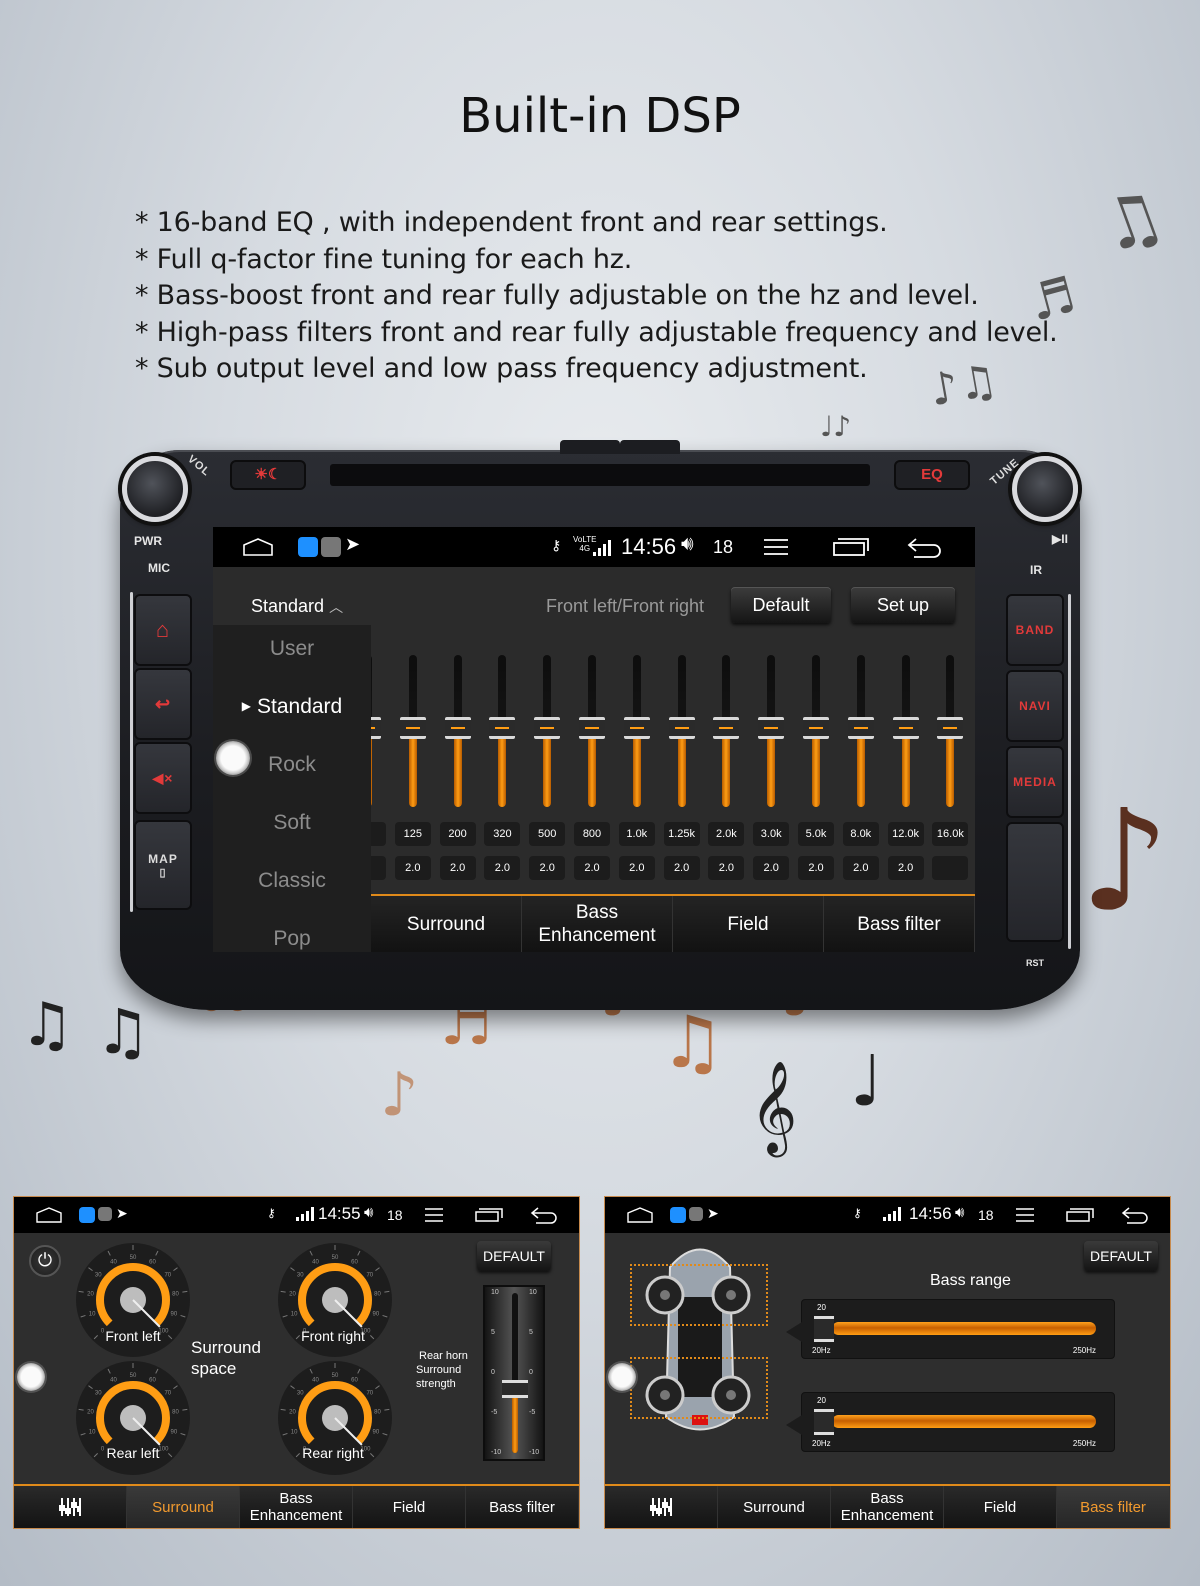 This screenshot has height=1586, width=1200. What do you see at coordinates (636, 834) in the screenshot?
I see `eq-frequency-chip: 1.0k` at bounding box center [636, 834].